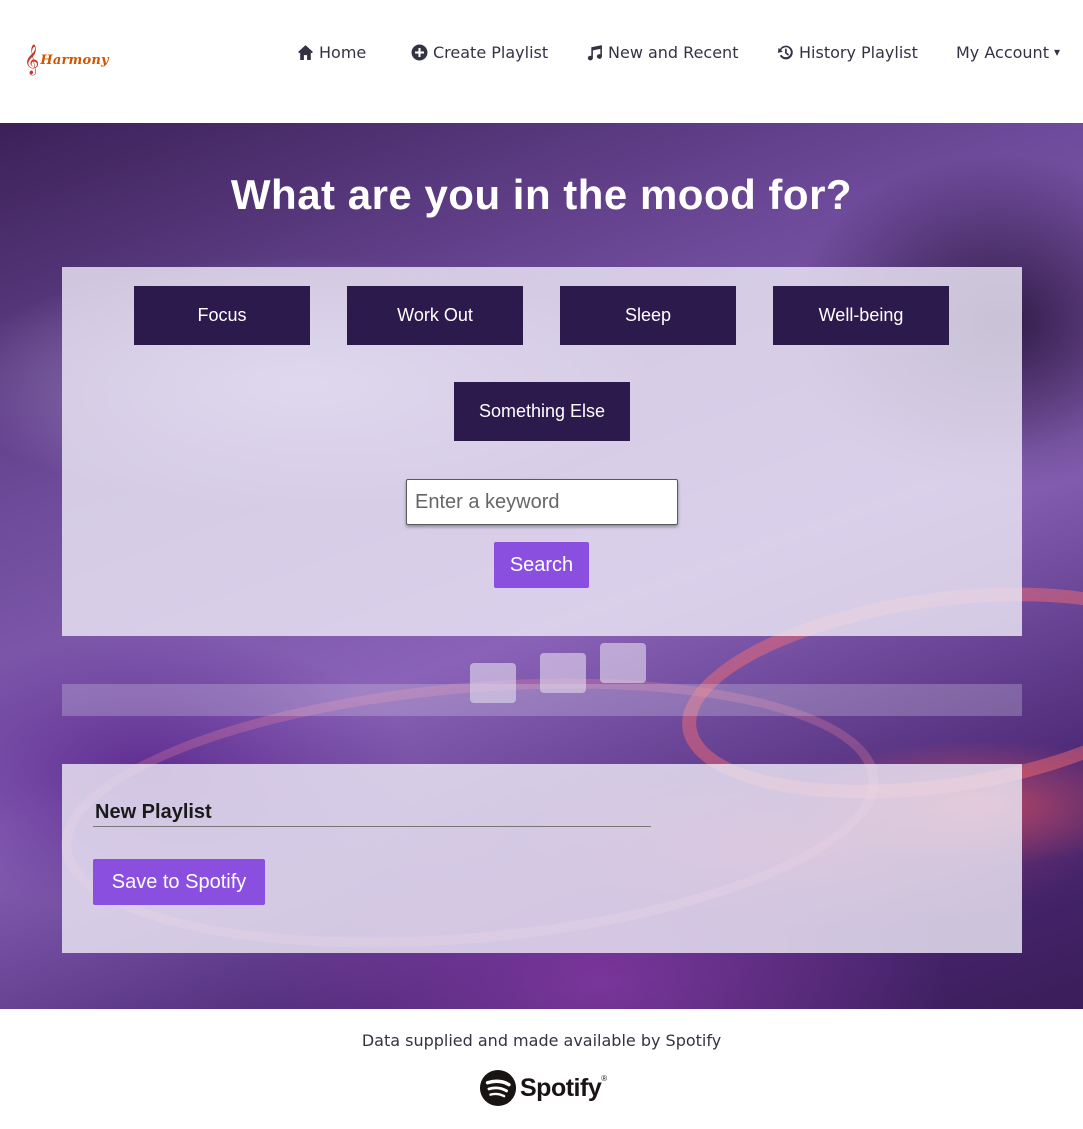  Describe the element at coordinates (648, 315) in the screenshot. I see `mood-sleep-button: Sleep` at that location.